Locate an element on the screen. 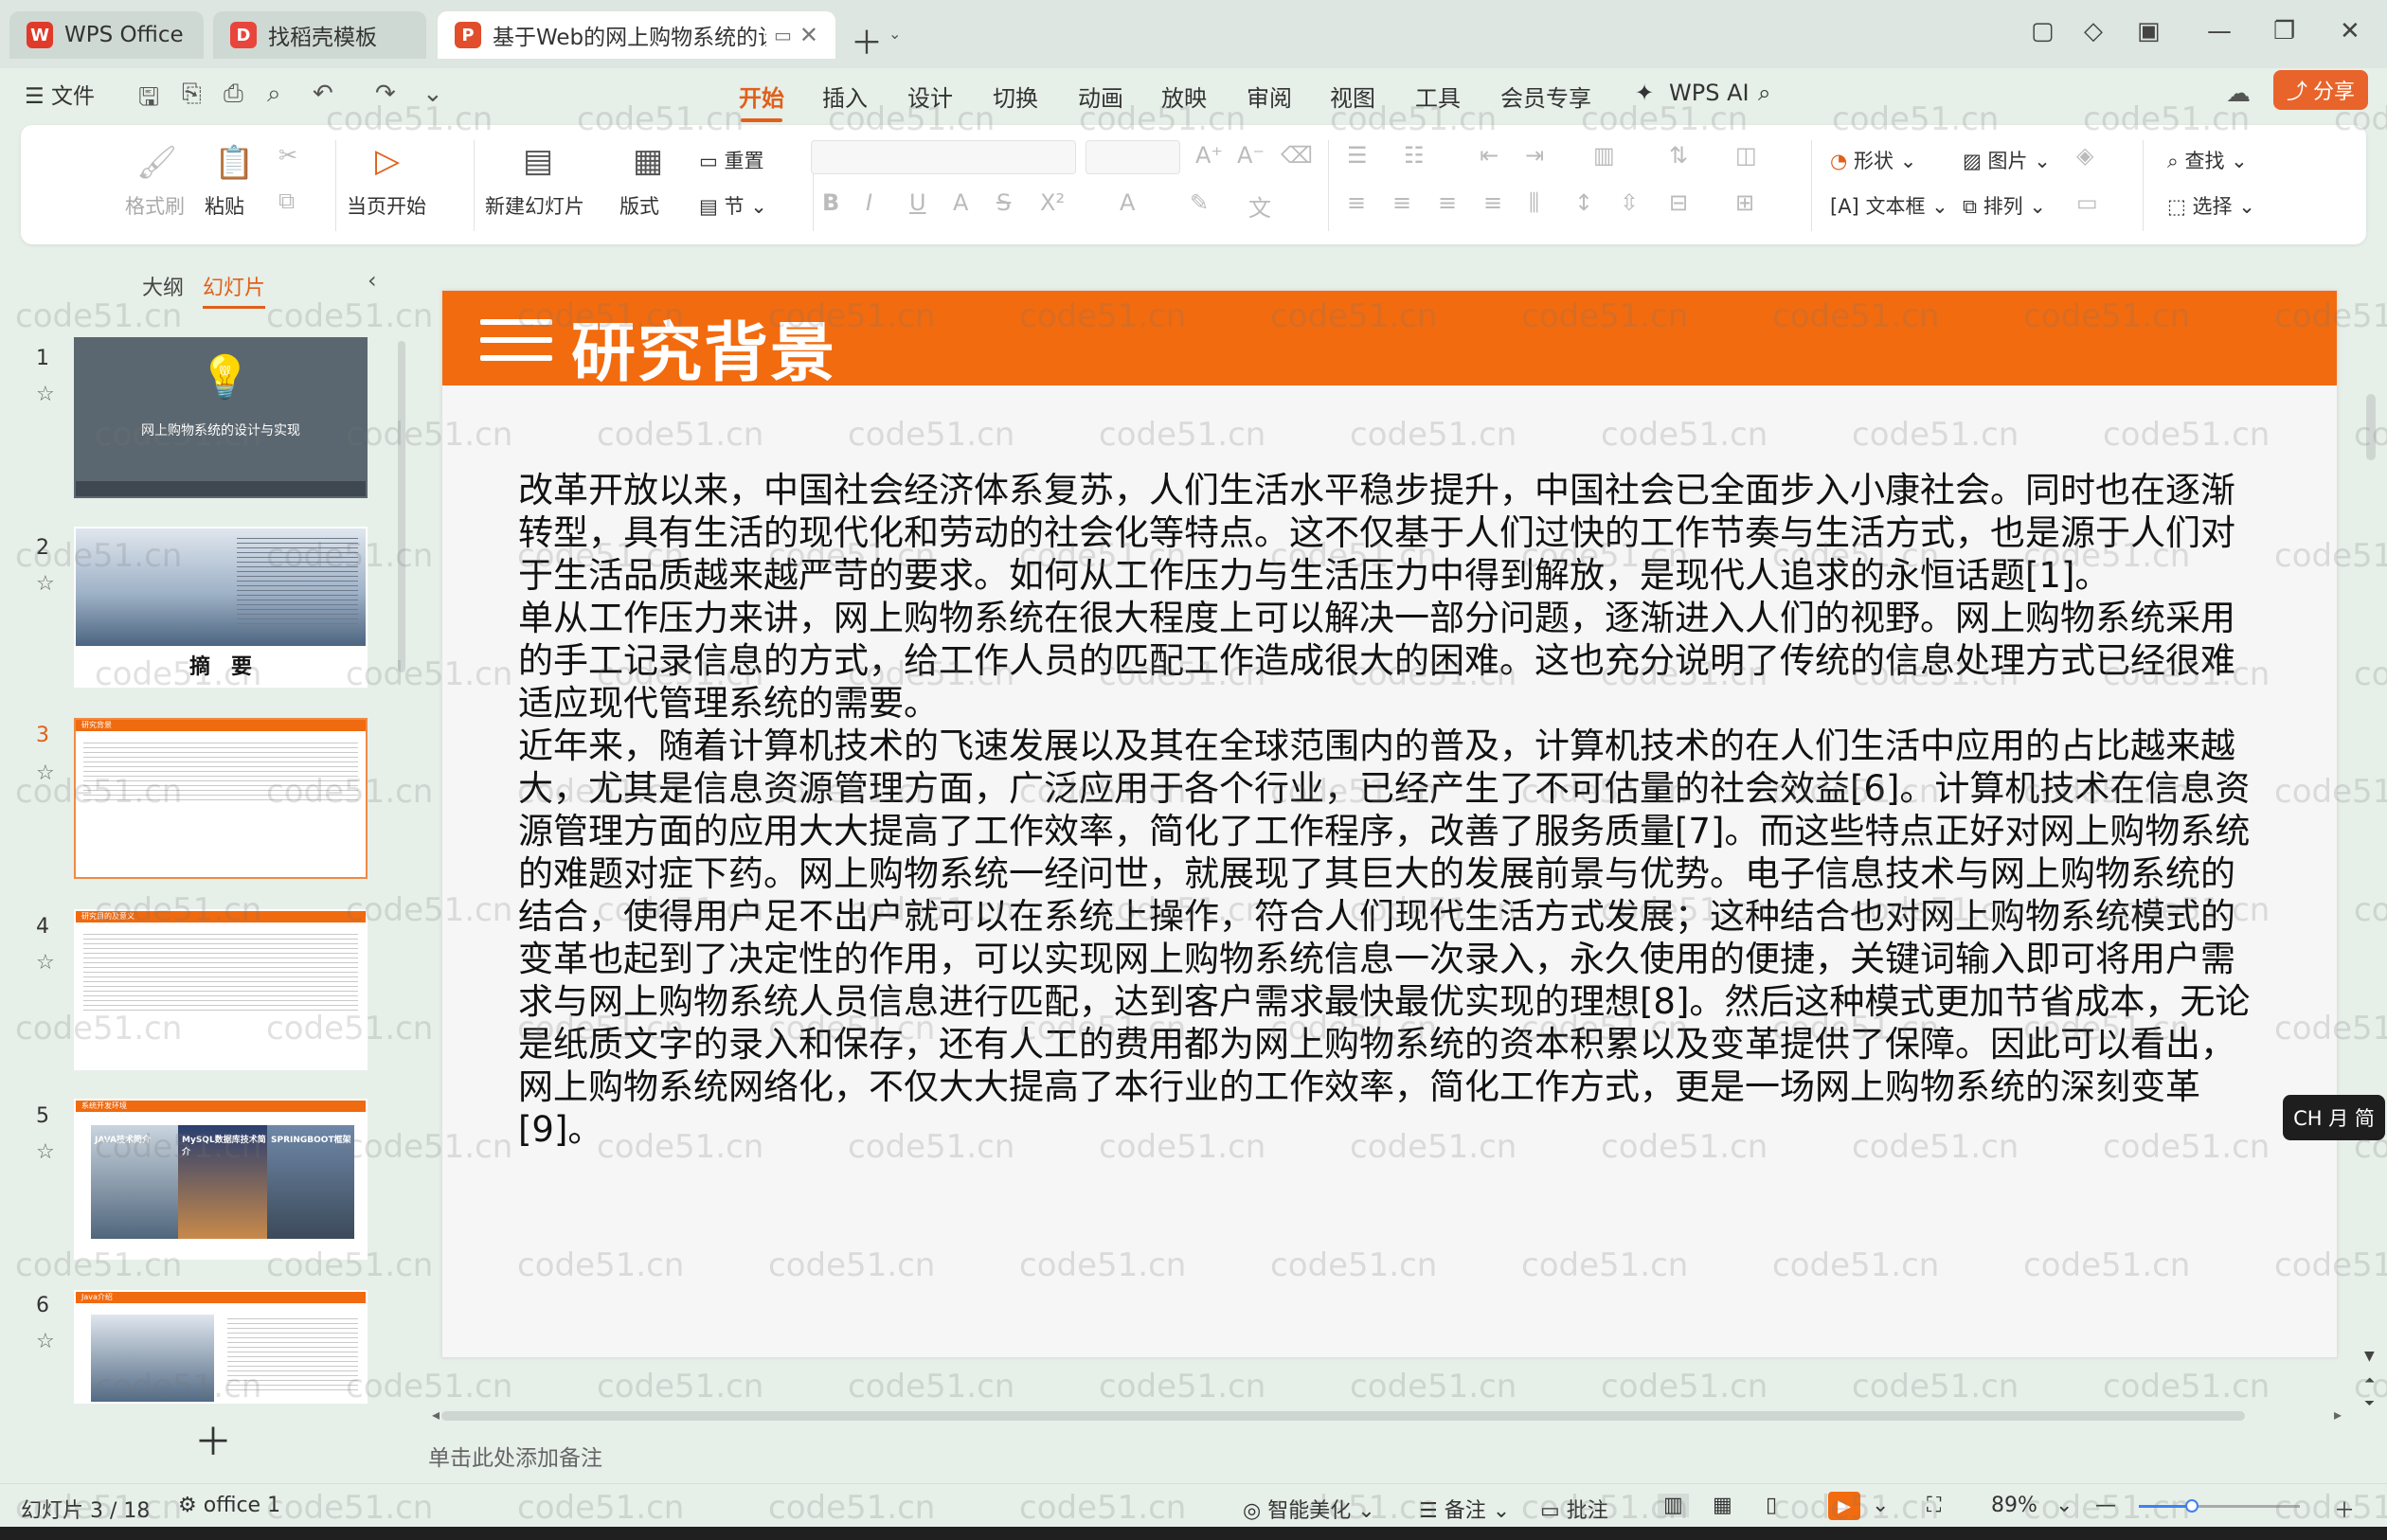 The height and width of the screenshot is (1540, 2387). window-layout-icon: ▢ is located at coordinates (2043, 31).